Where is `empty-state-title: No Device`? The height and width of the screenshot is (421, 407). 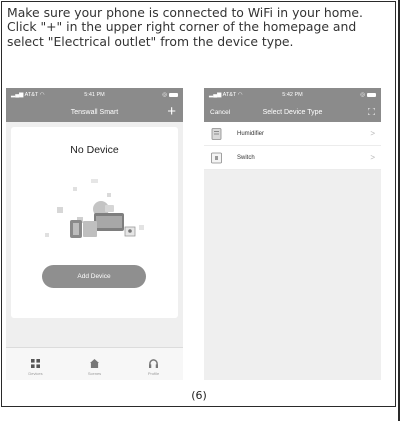
empty-state-title: No Device is located at coordinates (94, 150).